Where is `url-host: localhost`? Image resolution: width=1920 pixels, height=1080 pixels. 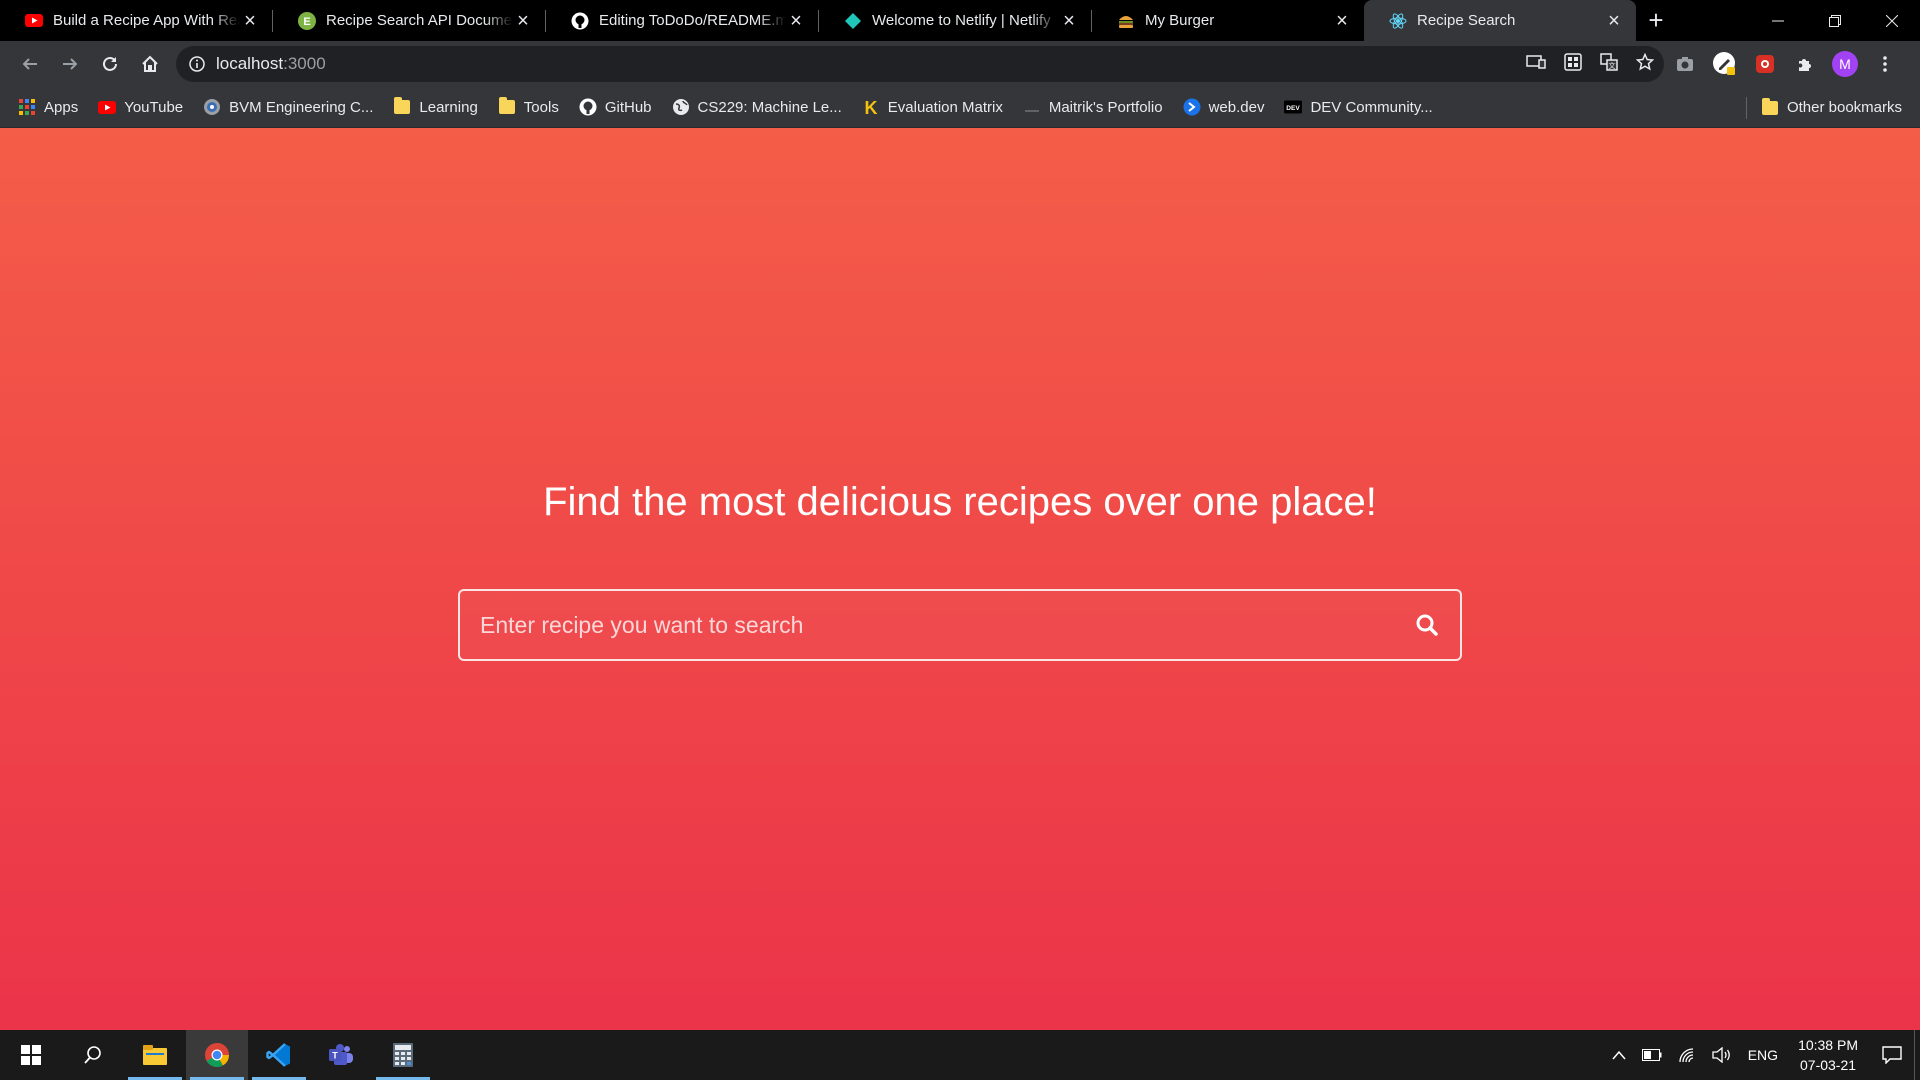 url-host: localhost is located at coordinates (250, 63).